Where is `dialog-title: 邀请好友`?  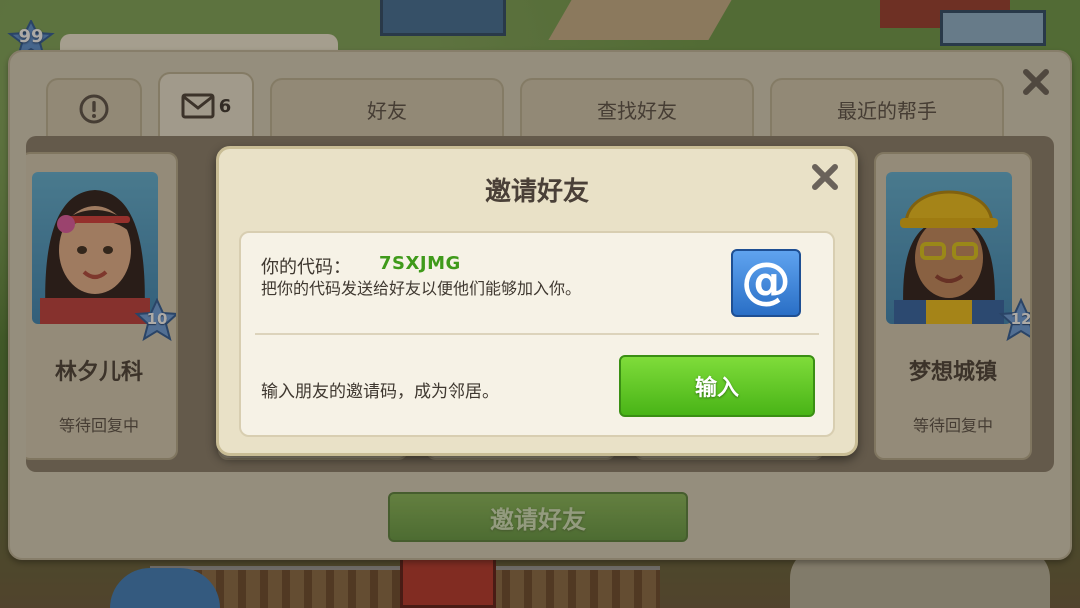 dialog-title: 邀请好友 is located at coordinates (536, 192).